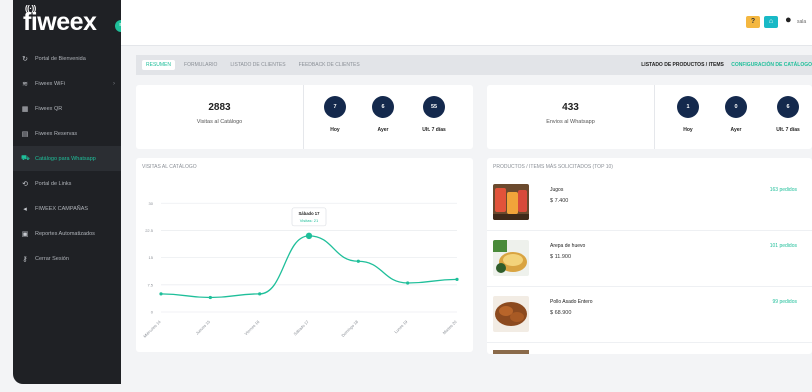 This screenshot has width=812, height=392. I want to click on juice-image, so click(511, 202).